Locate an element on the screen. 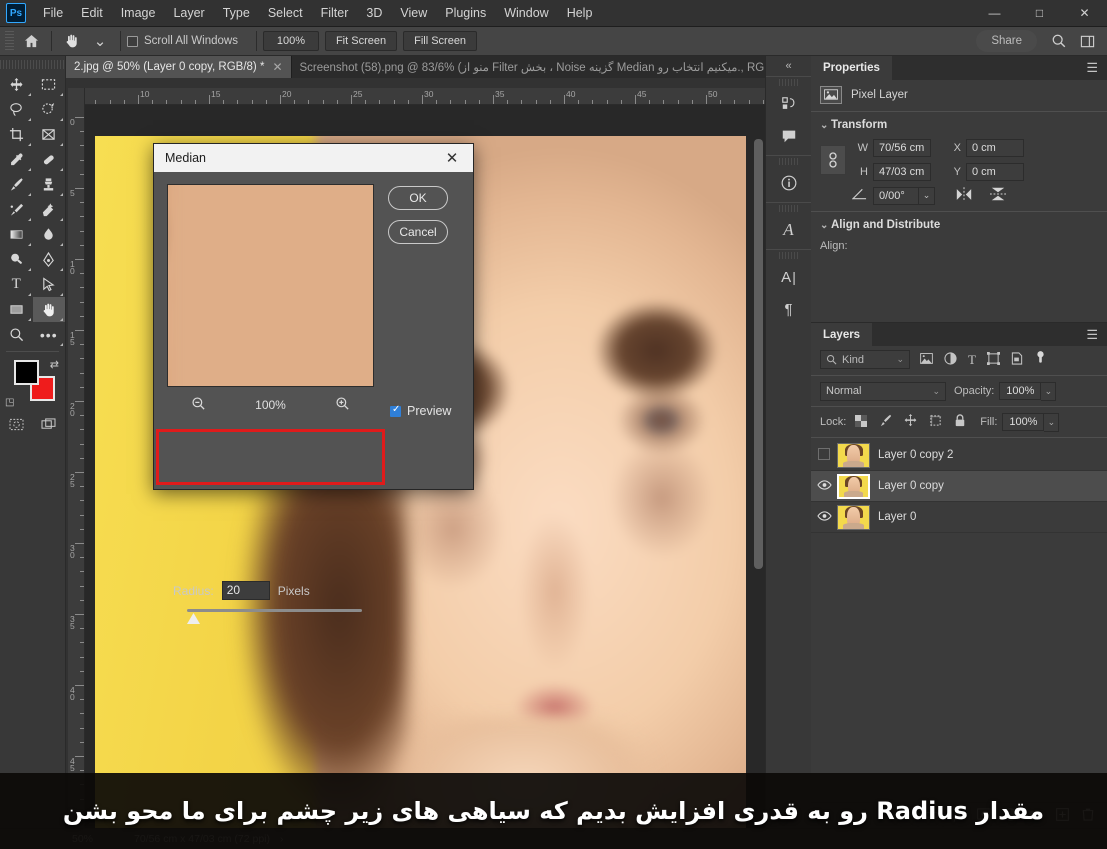 This screenshot has width=1107, height=849. zoom-in-icon is located at coordinates (342, 405).